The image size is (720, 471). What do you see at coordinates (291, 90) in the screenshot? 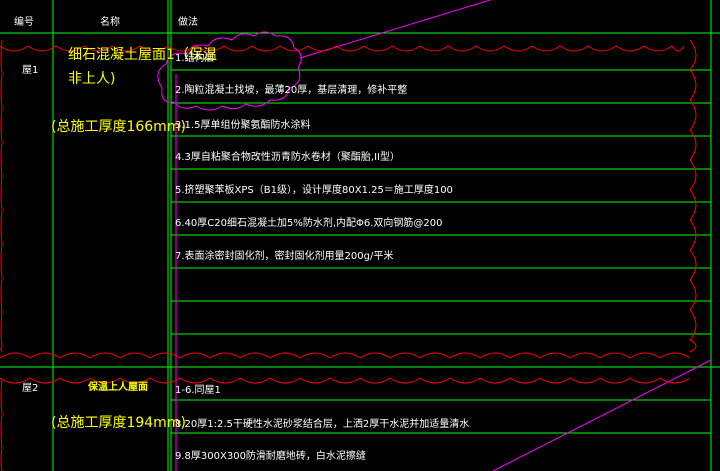
I see `row1-step-2: 2.陶粒混凝土找坡，最薄20厚，基层清理，修补平整` at bounding box center [291, 90].